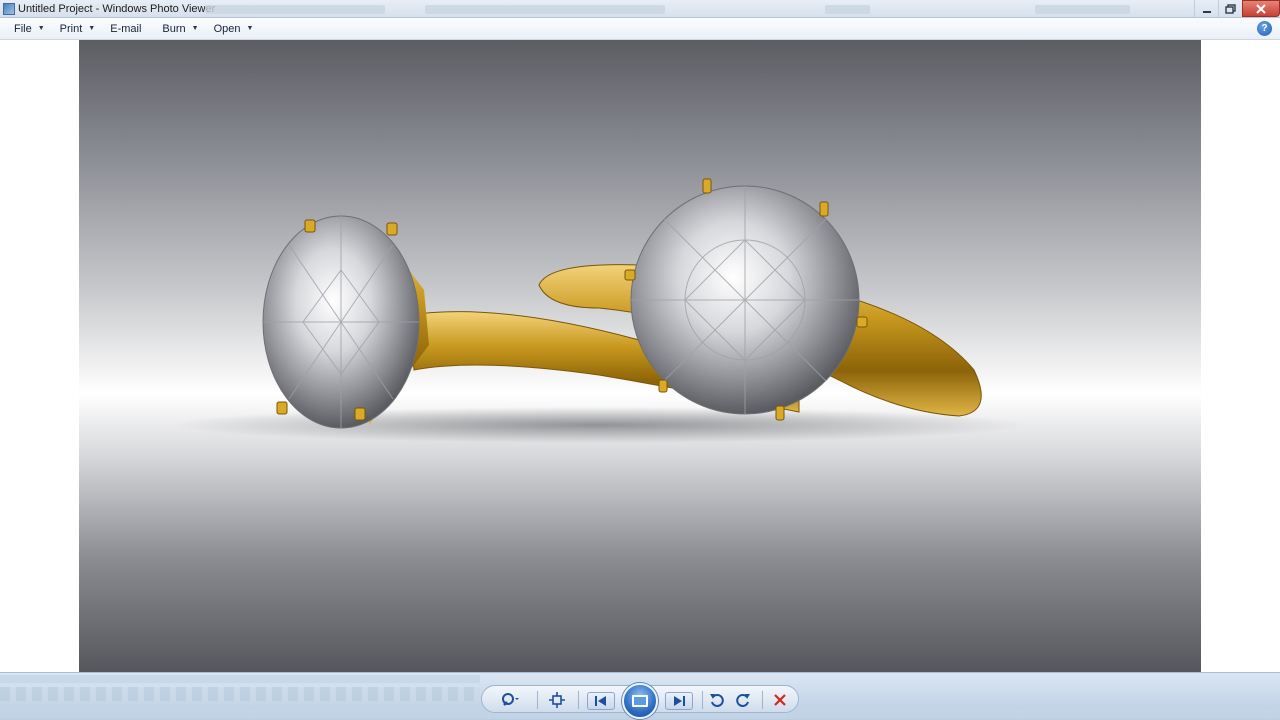  I want to click on next-button, so click(679, 701).